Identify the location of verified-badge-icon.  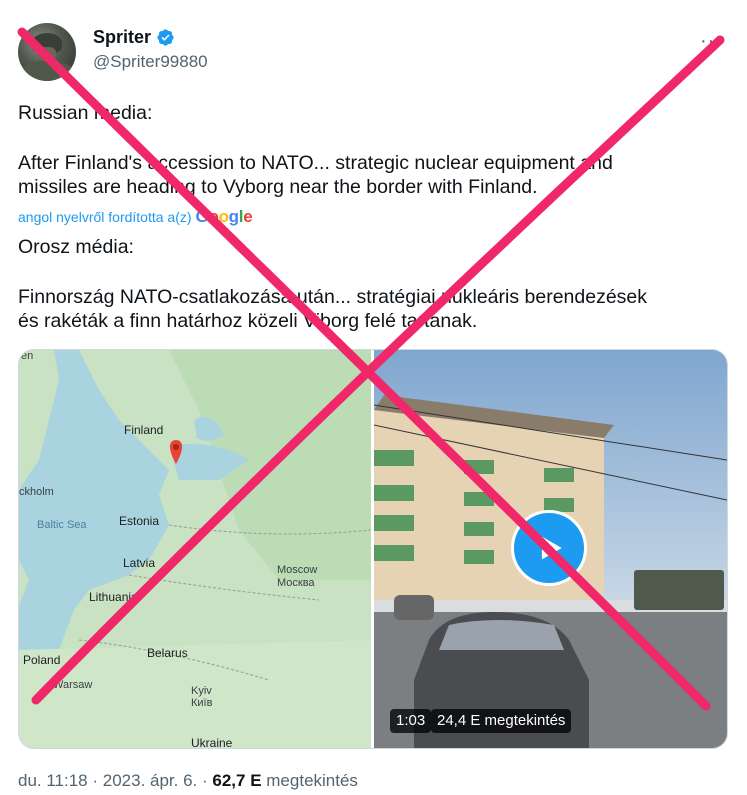
(165, 37).